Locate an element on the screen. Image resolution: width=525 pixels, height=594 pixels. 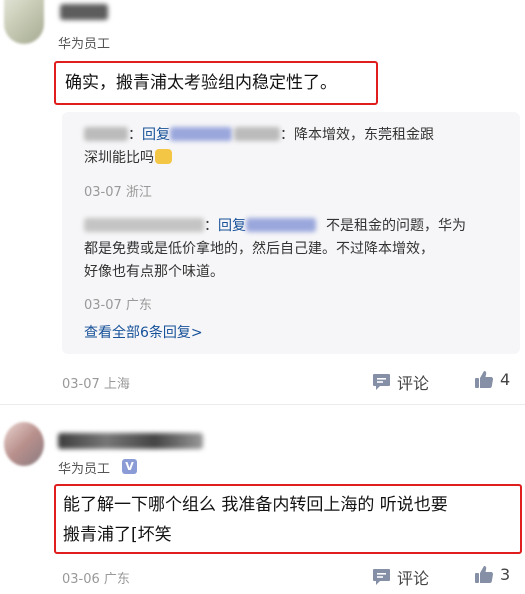
comment-date: 03-06 广东 is located at coordinates (96, 579).